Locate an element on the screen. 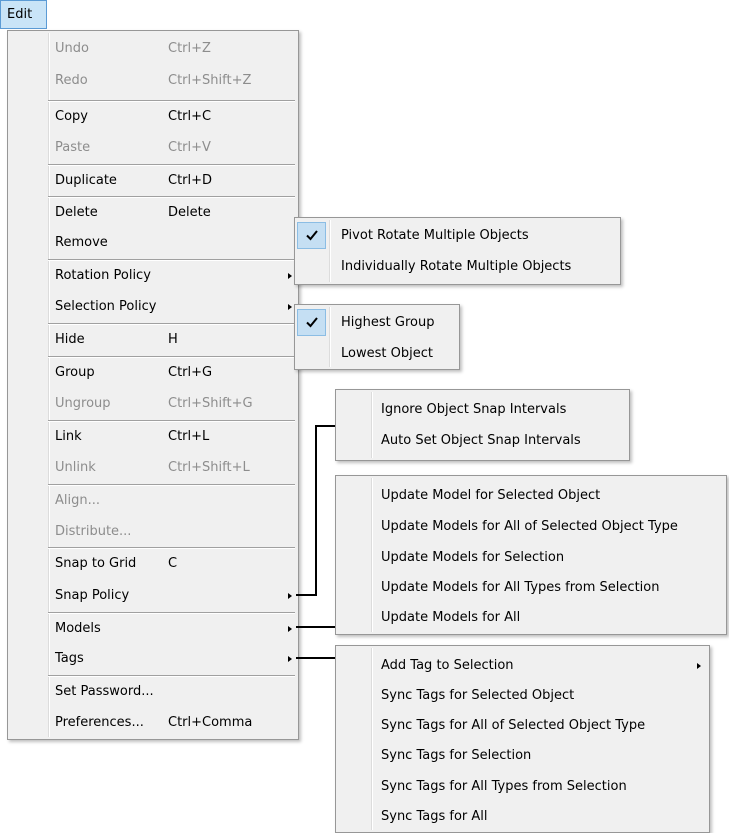 This screenshot has height=833, width=729. menu-item-add-tag: Add Tag to Selection is located at coordinates (522, 666).